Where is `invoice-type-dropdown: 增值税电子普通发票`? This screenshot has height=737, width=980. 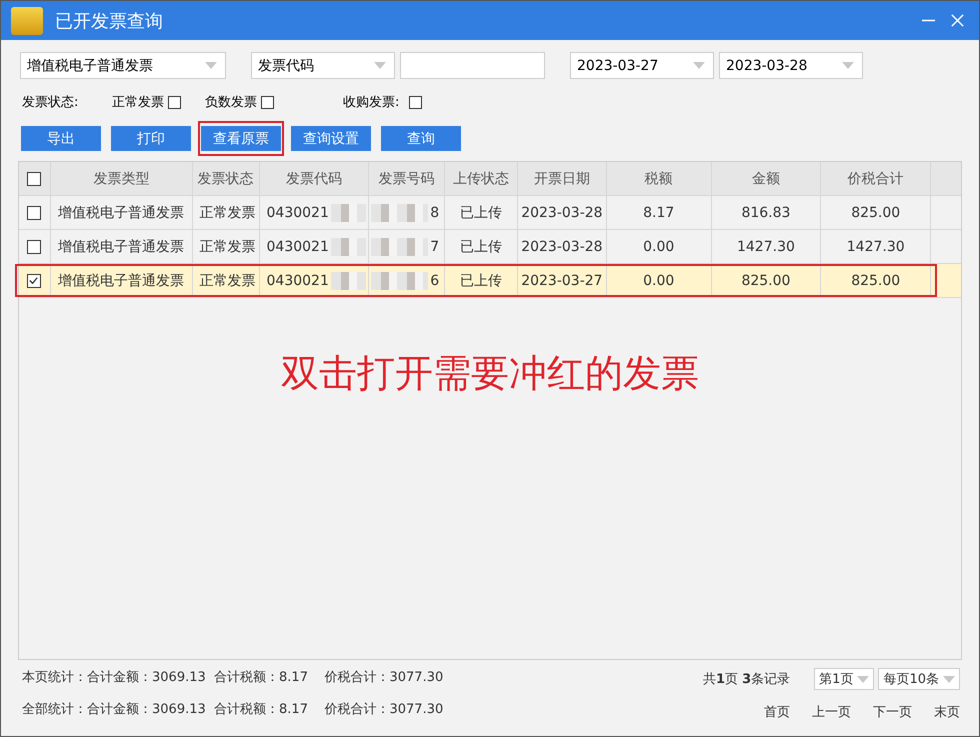 invoice-type-dropdown: 增值税电子普通发票 is located at coordinates (123, 65).